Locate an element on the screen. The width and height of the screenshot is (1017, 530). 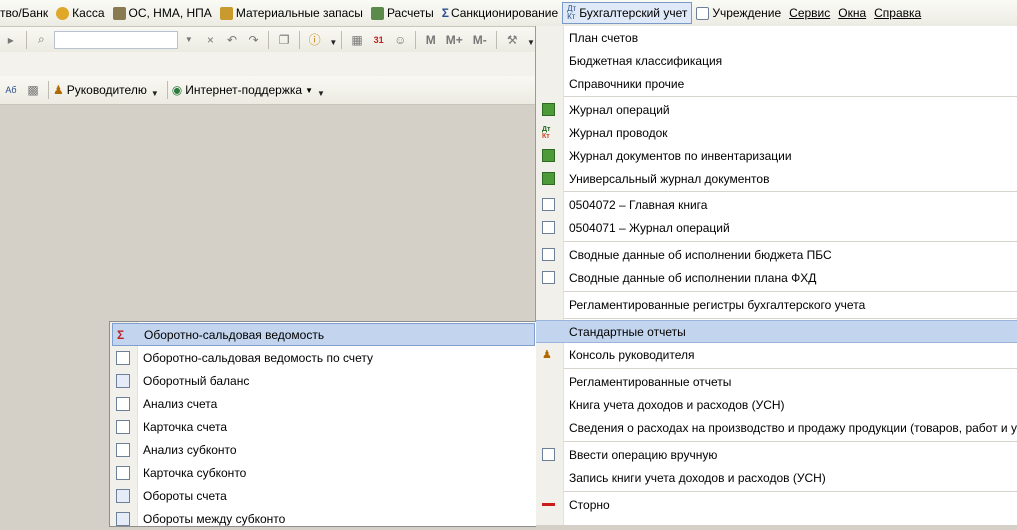
submenu-item-subconto-analysis: Анализ субконто is located at coordinates (323, 449).